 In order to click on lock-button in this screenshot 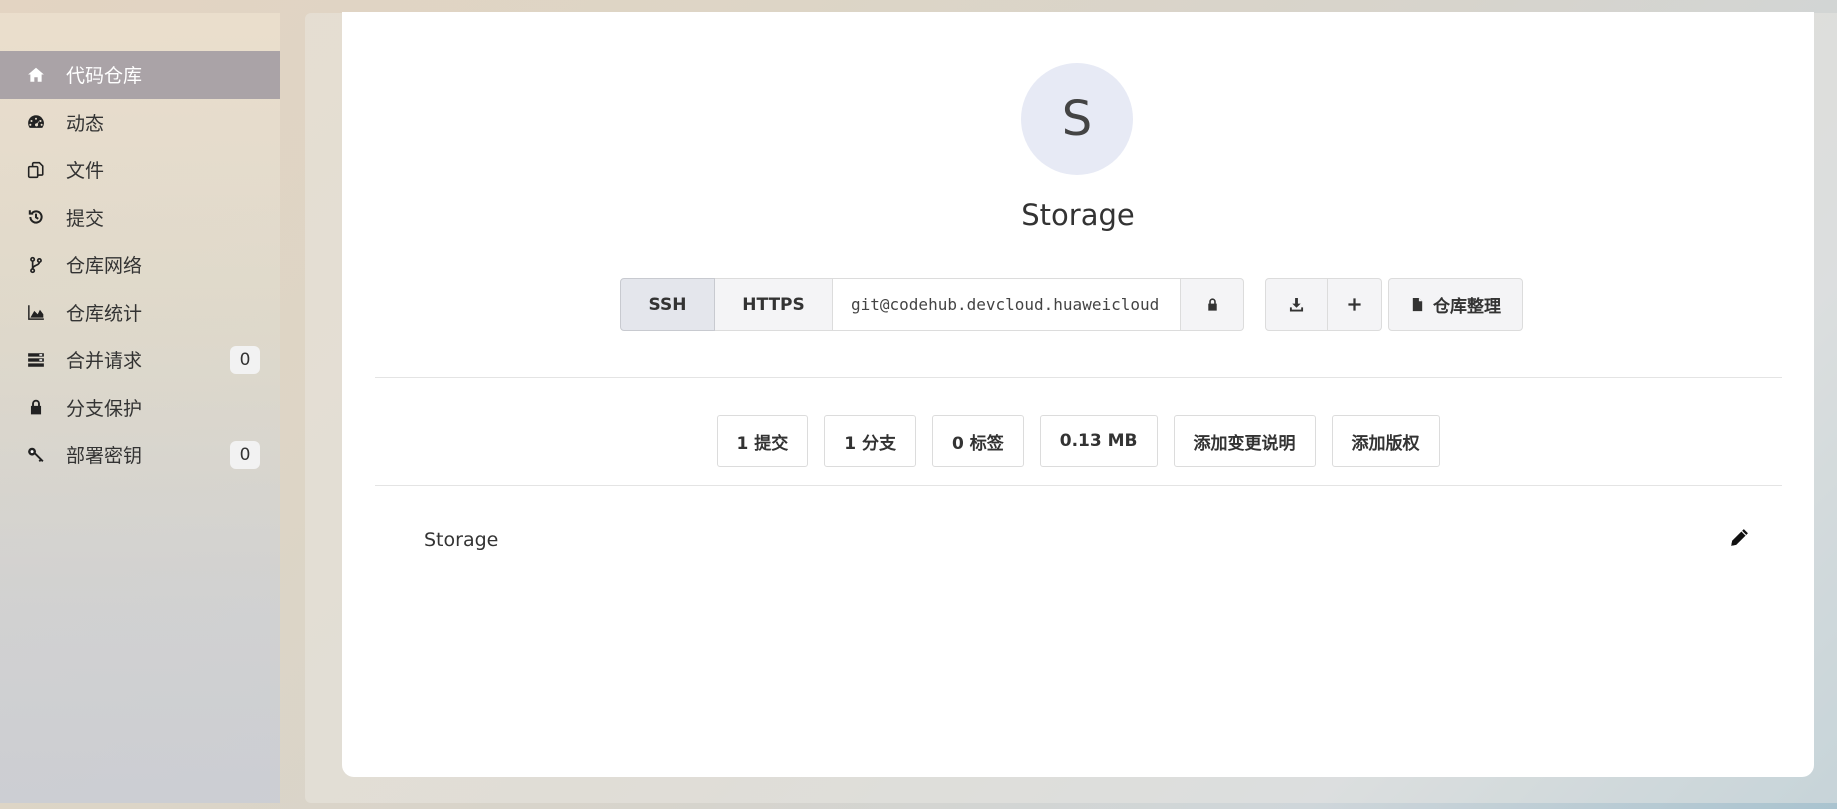, I will do `click(1212, 304)`.